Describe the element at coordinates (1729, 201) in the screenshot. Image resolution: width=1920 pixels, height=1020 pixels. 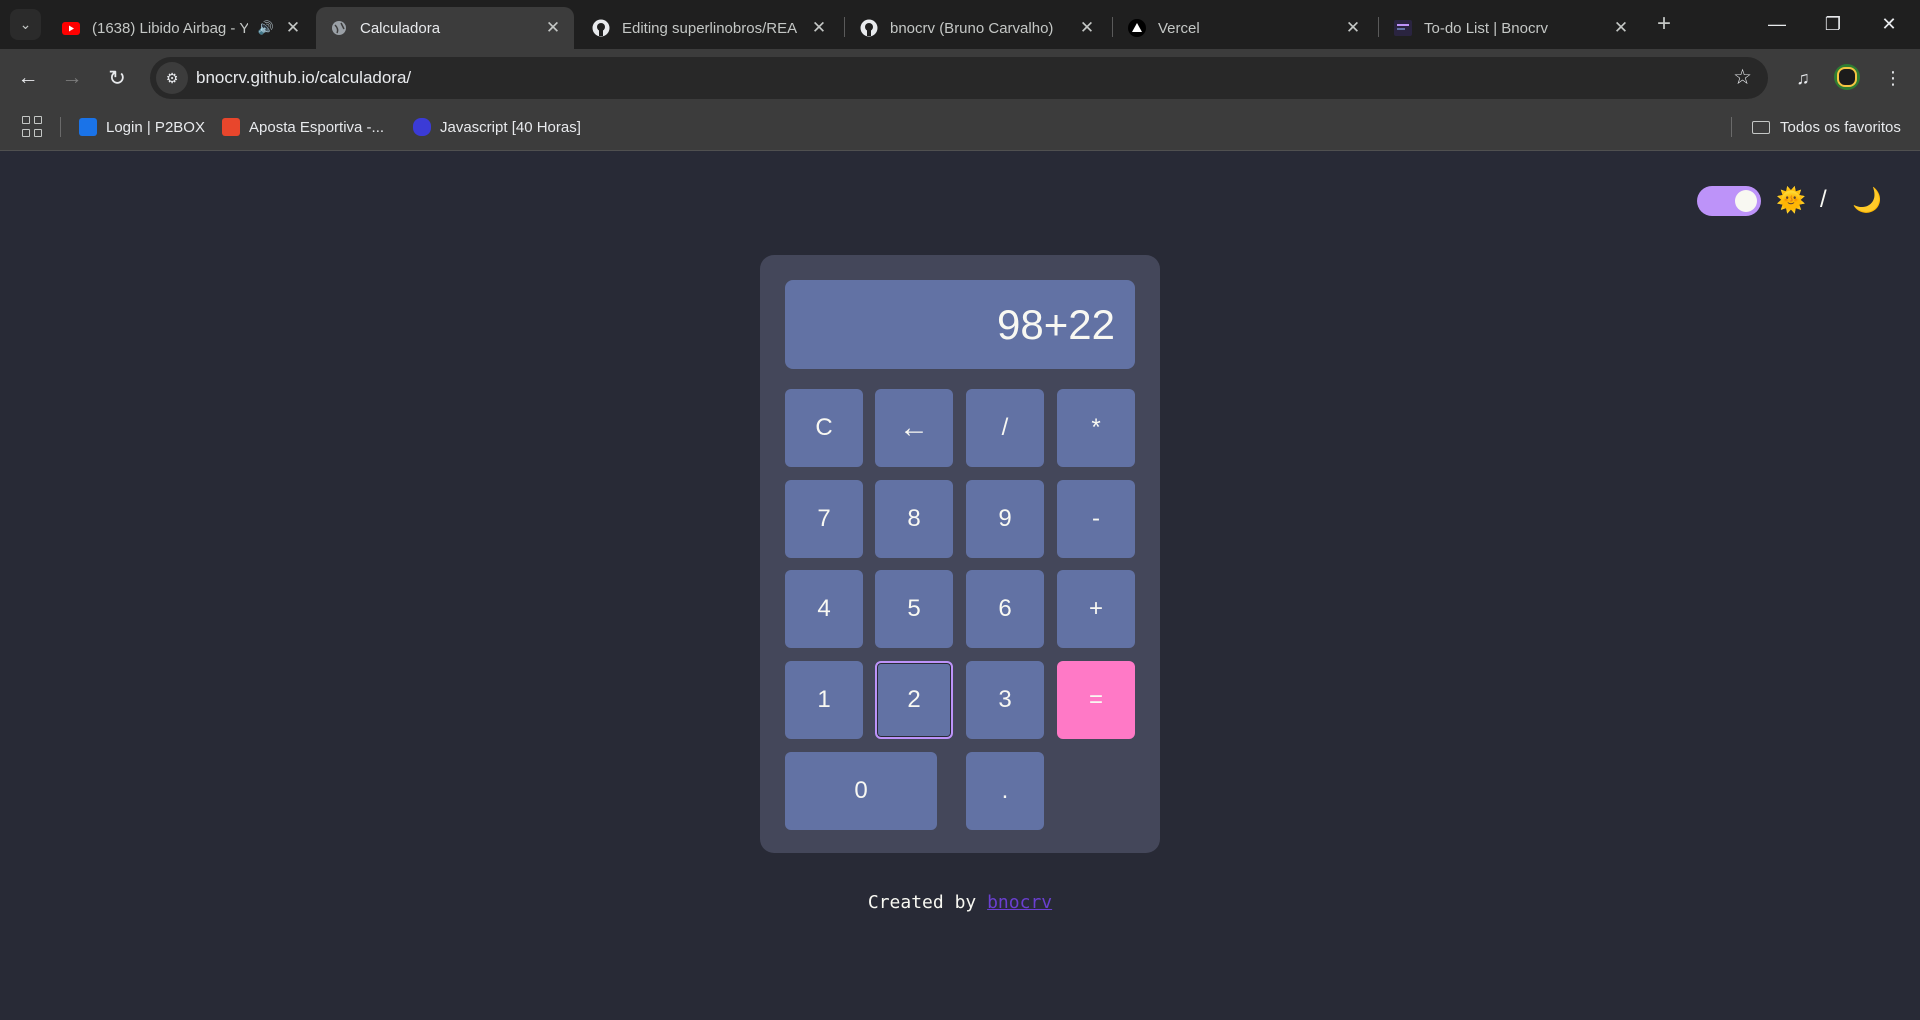
I see `theme-toggle` at that location.